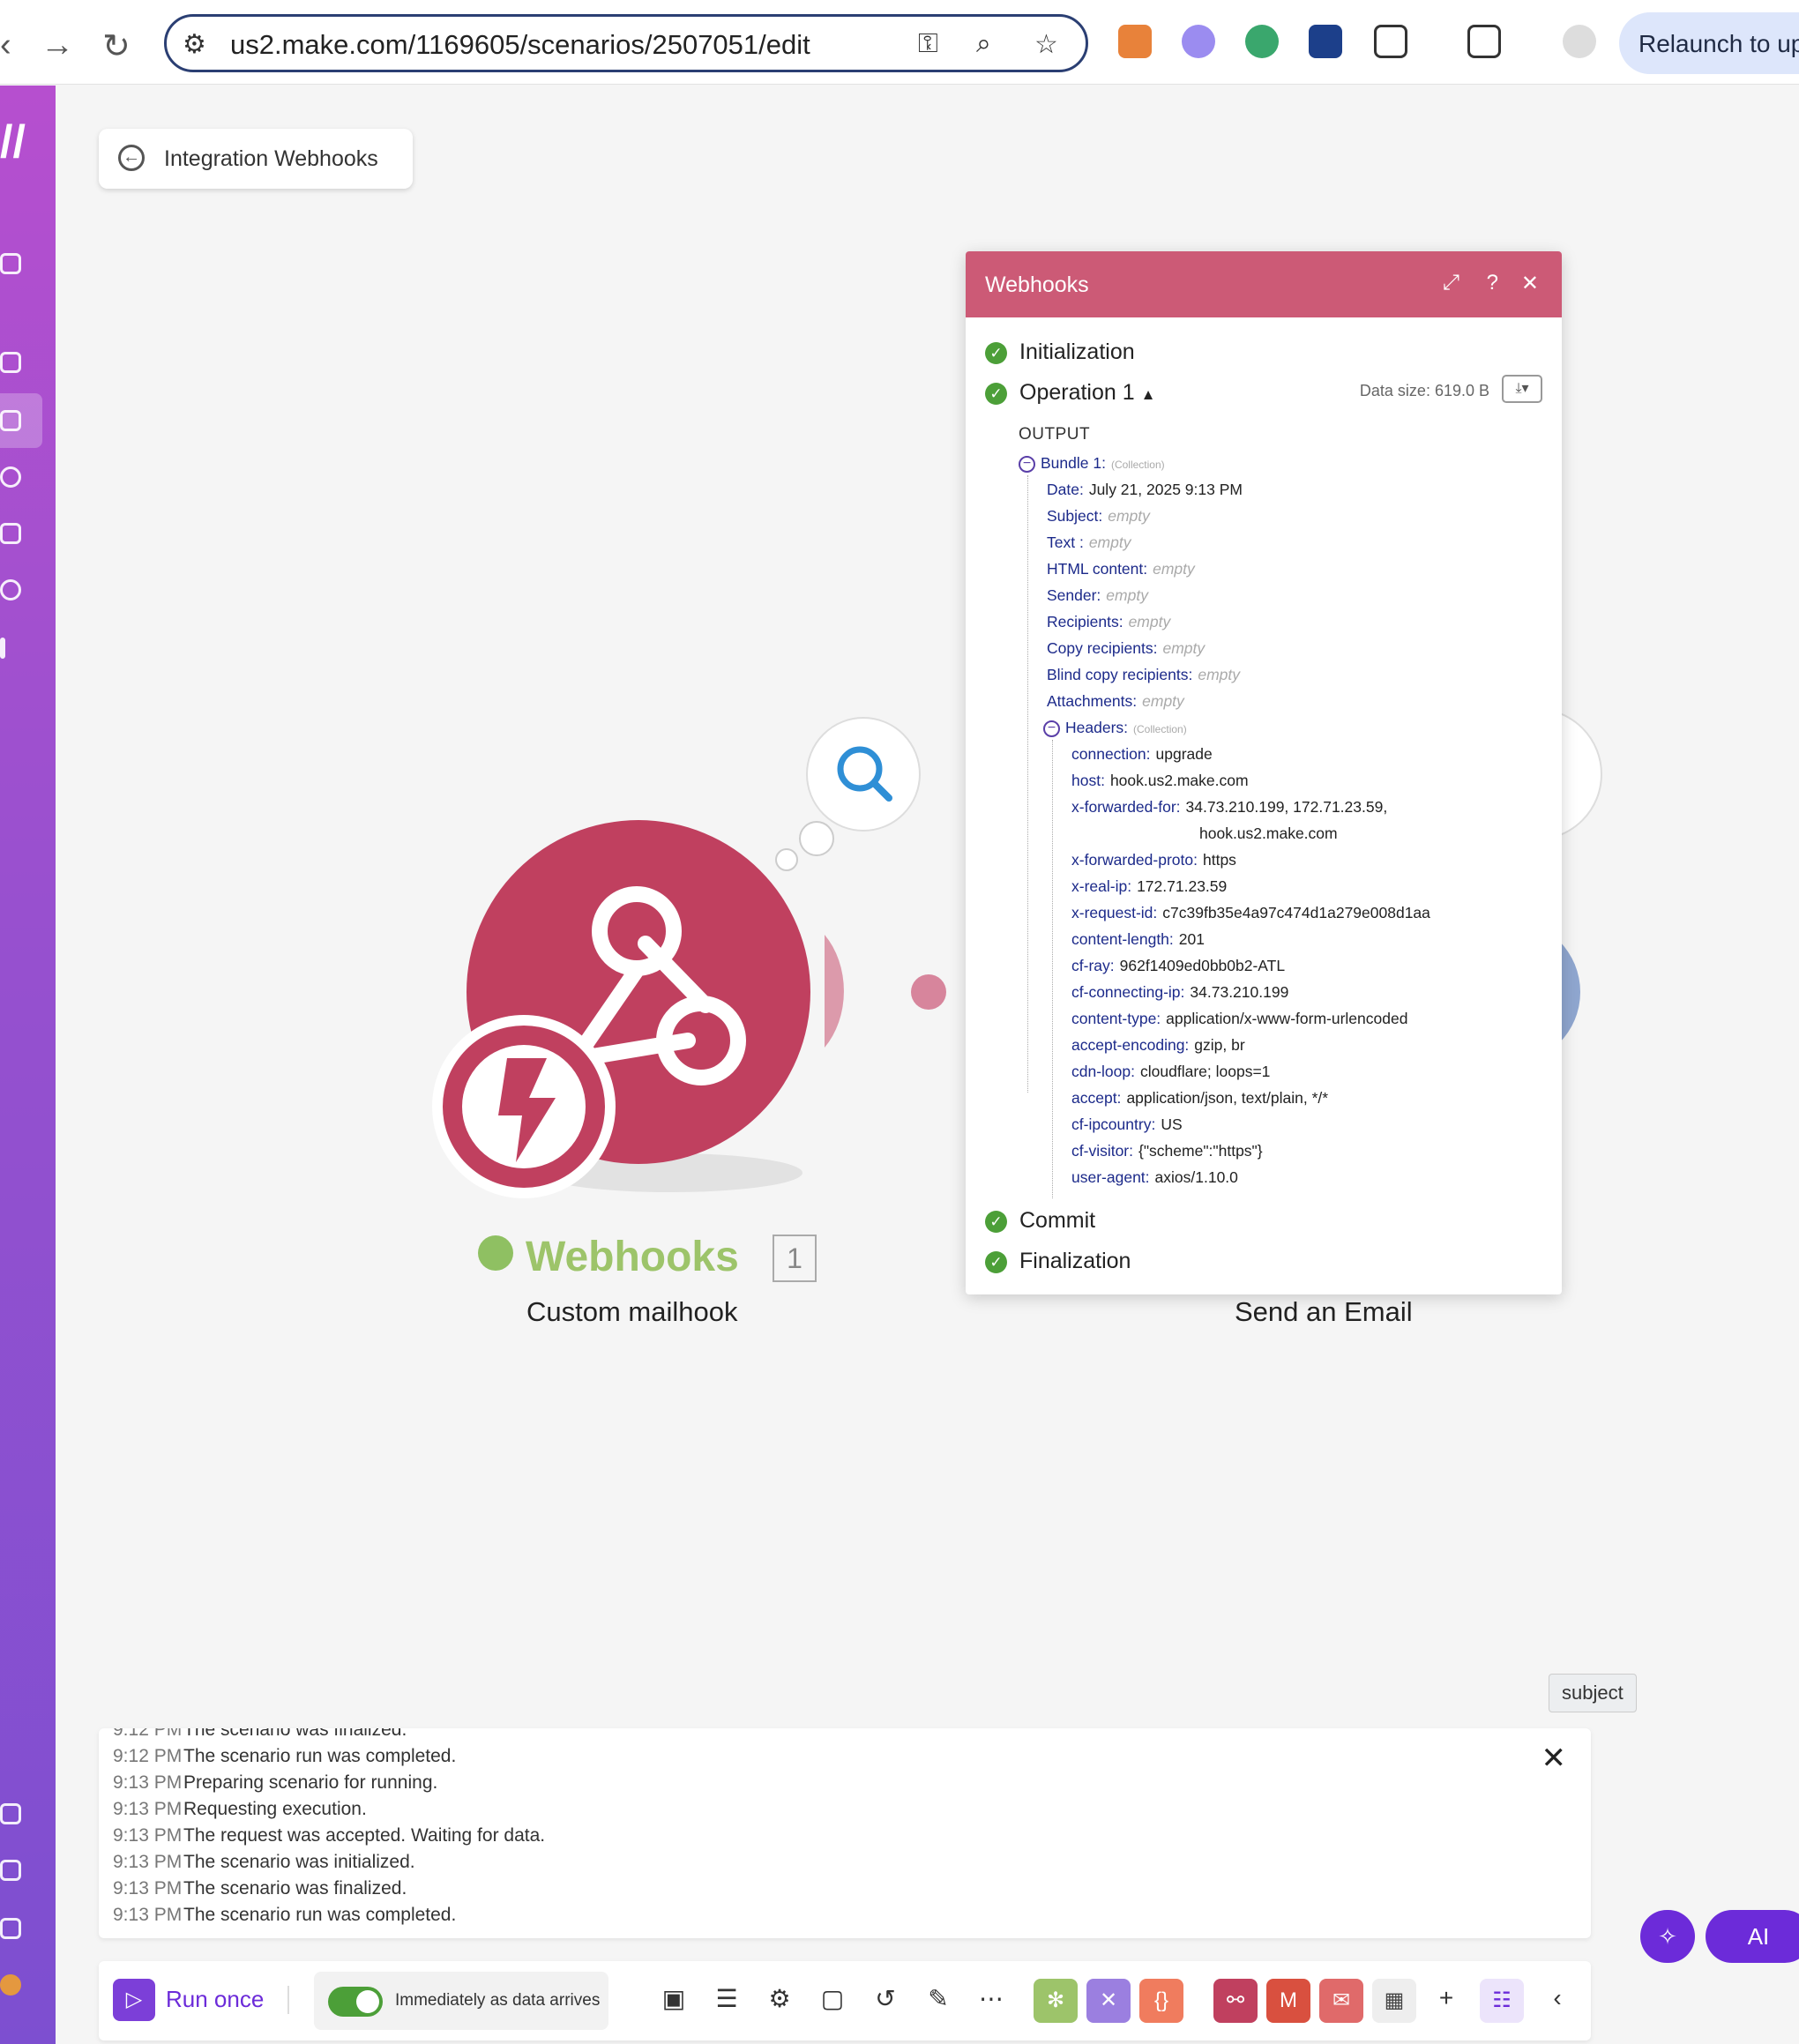 This screenshot has width=1799, height=2044. I want to click on headers-node: − Headers: (Collection), so click(1115, 728).